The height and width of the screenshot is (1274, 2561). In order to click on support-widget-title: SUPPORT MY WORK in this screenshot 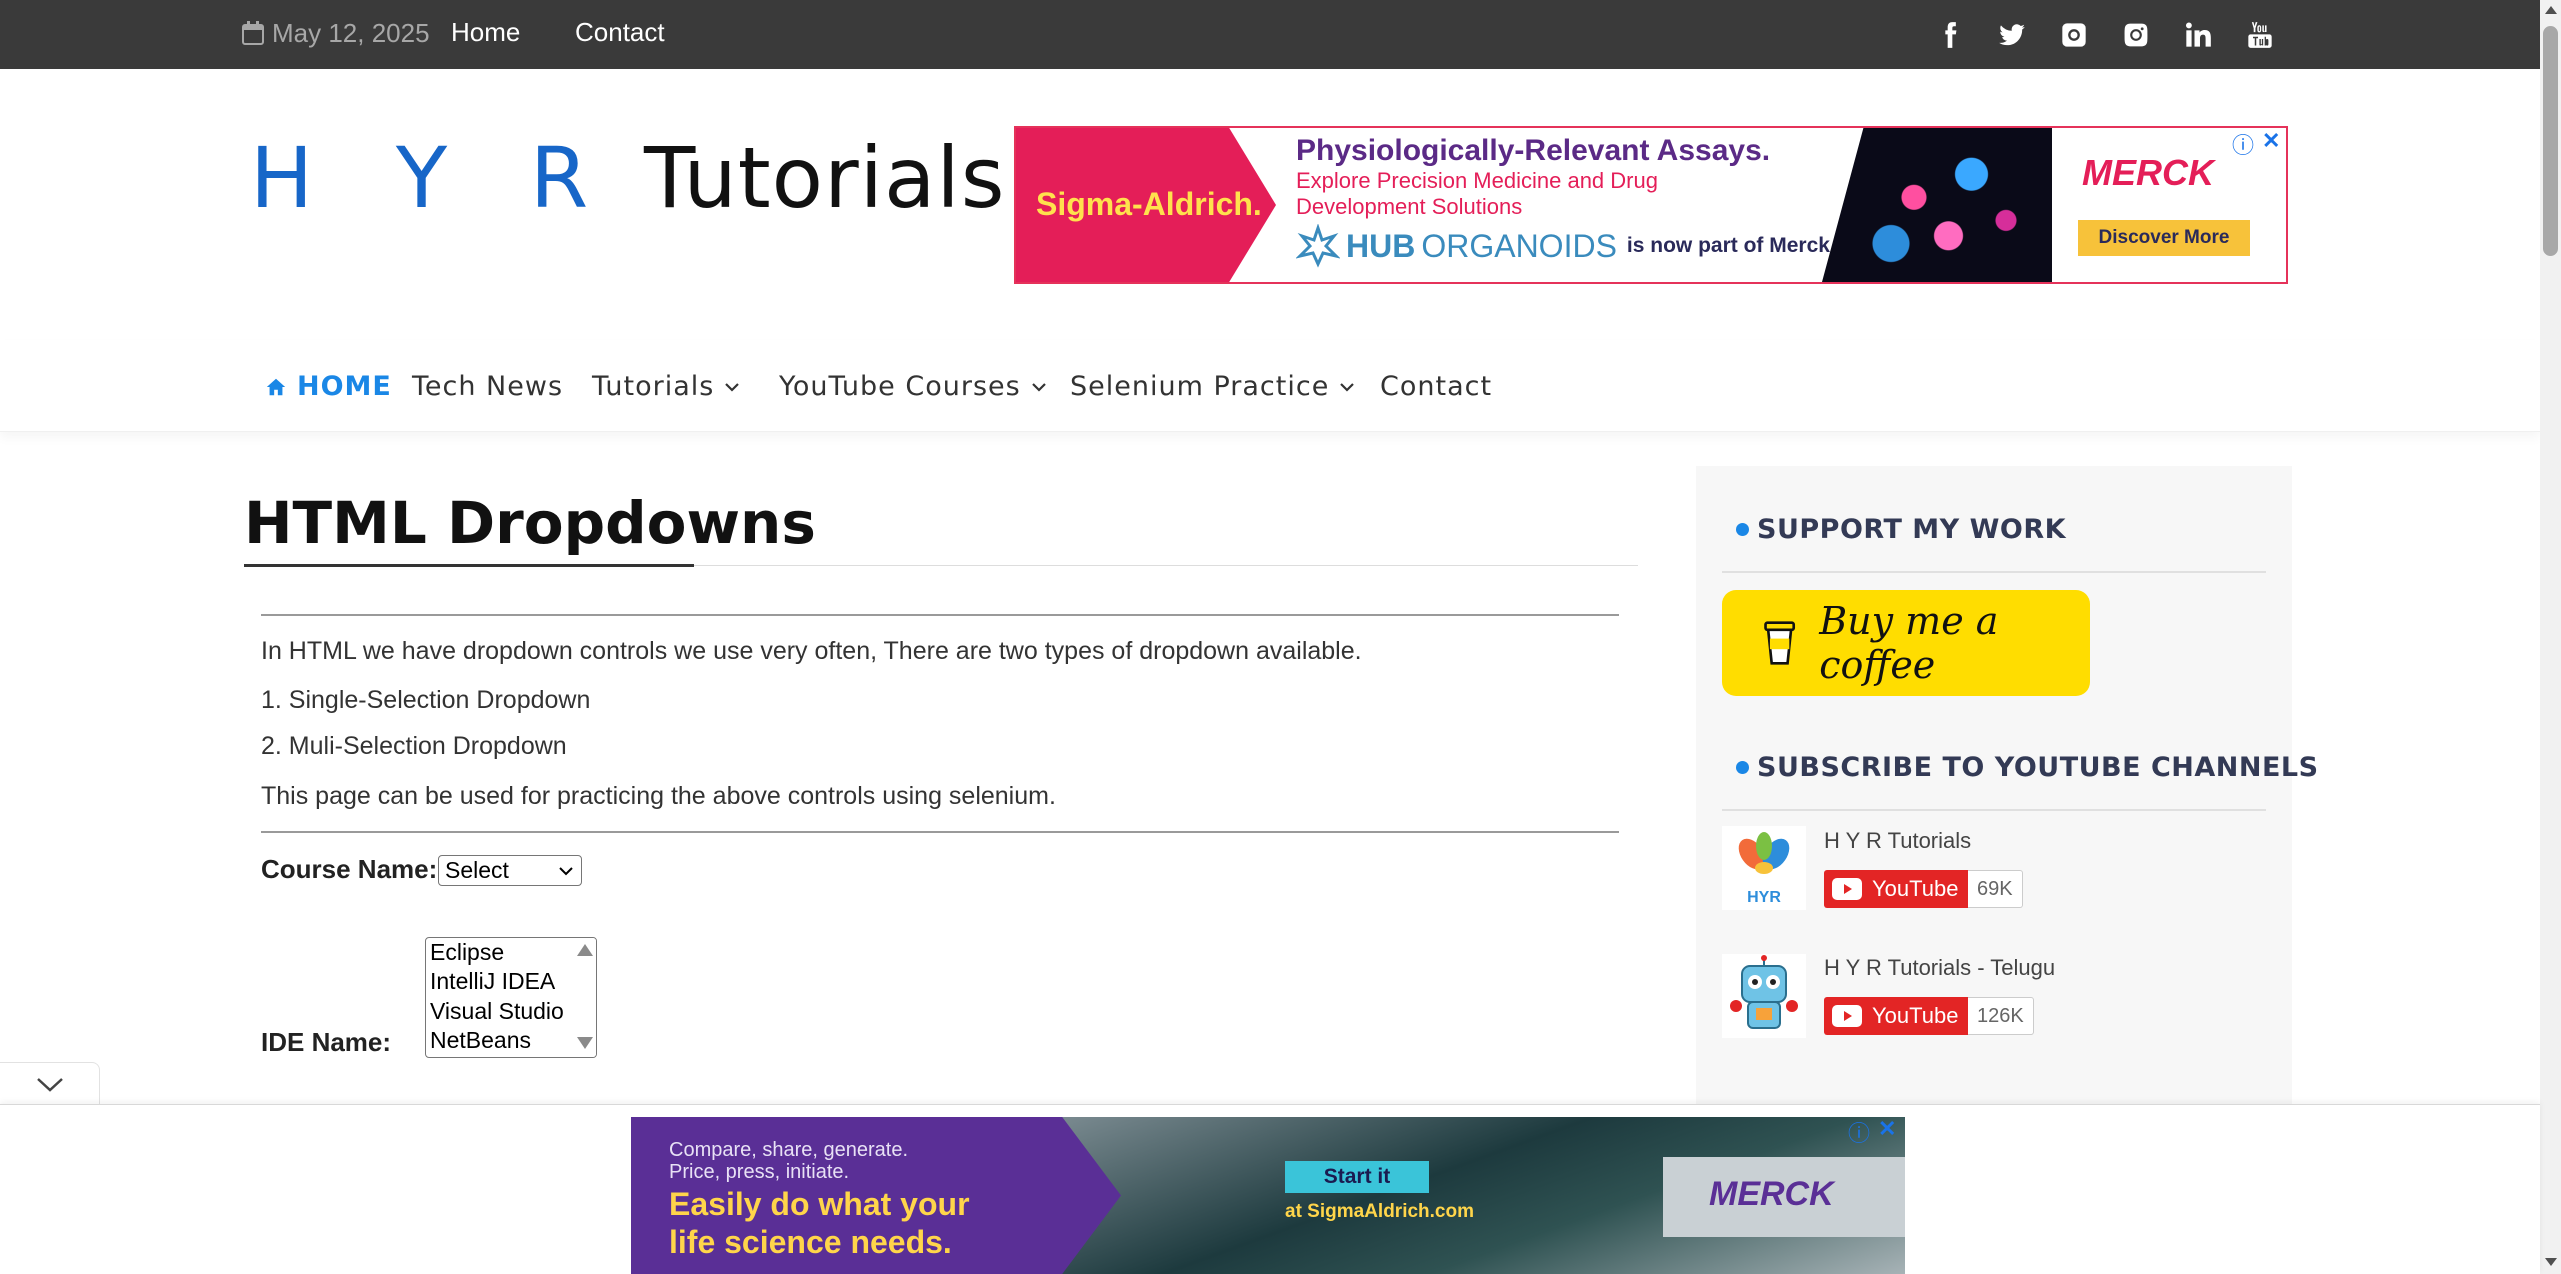, I will do `click(1901, 529)`.